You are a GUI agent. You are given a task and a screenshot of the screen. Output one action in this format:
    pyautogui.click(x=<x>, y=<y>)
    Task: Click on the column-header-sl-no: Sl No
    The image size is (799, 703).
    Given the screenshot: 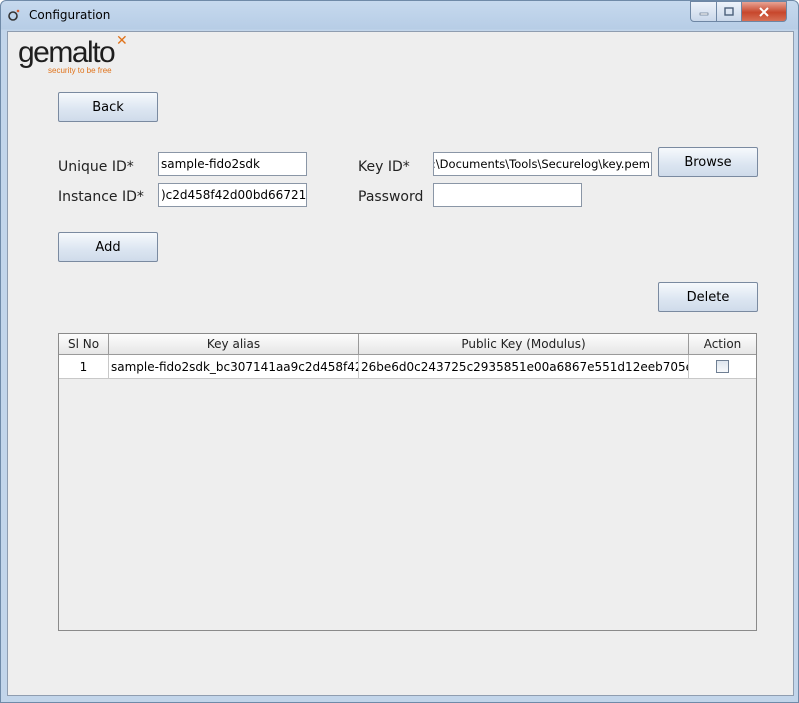 What is the action you would take?
    pyautogui.click(x=84, y=344)
    